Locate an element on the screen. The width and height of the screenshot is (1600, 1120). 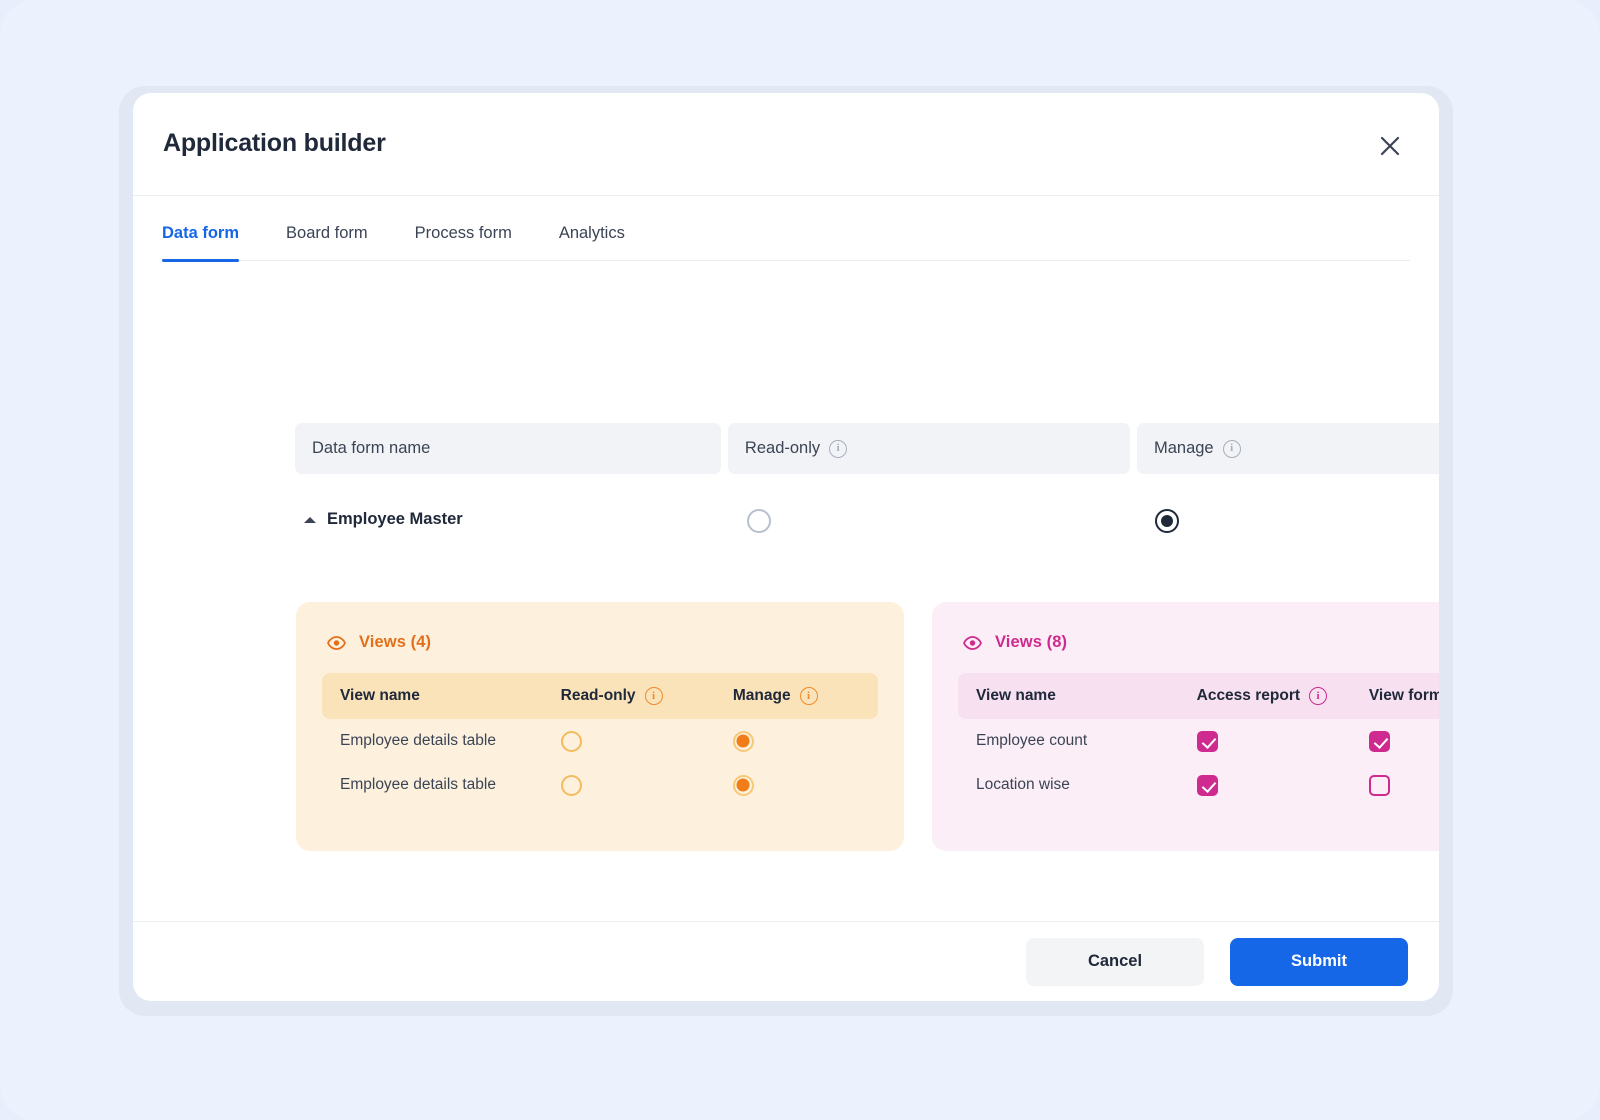
table-row: Employee count is located at coordinates (1198, 741).